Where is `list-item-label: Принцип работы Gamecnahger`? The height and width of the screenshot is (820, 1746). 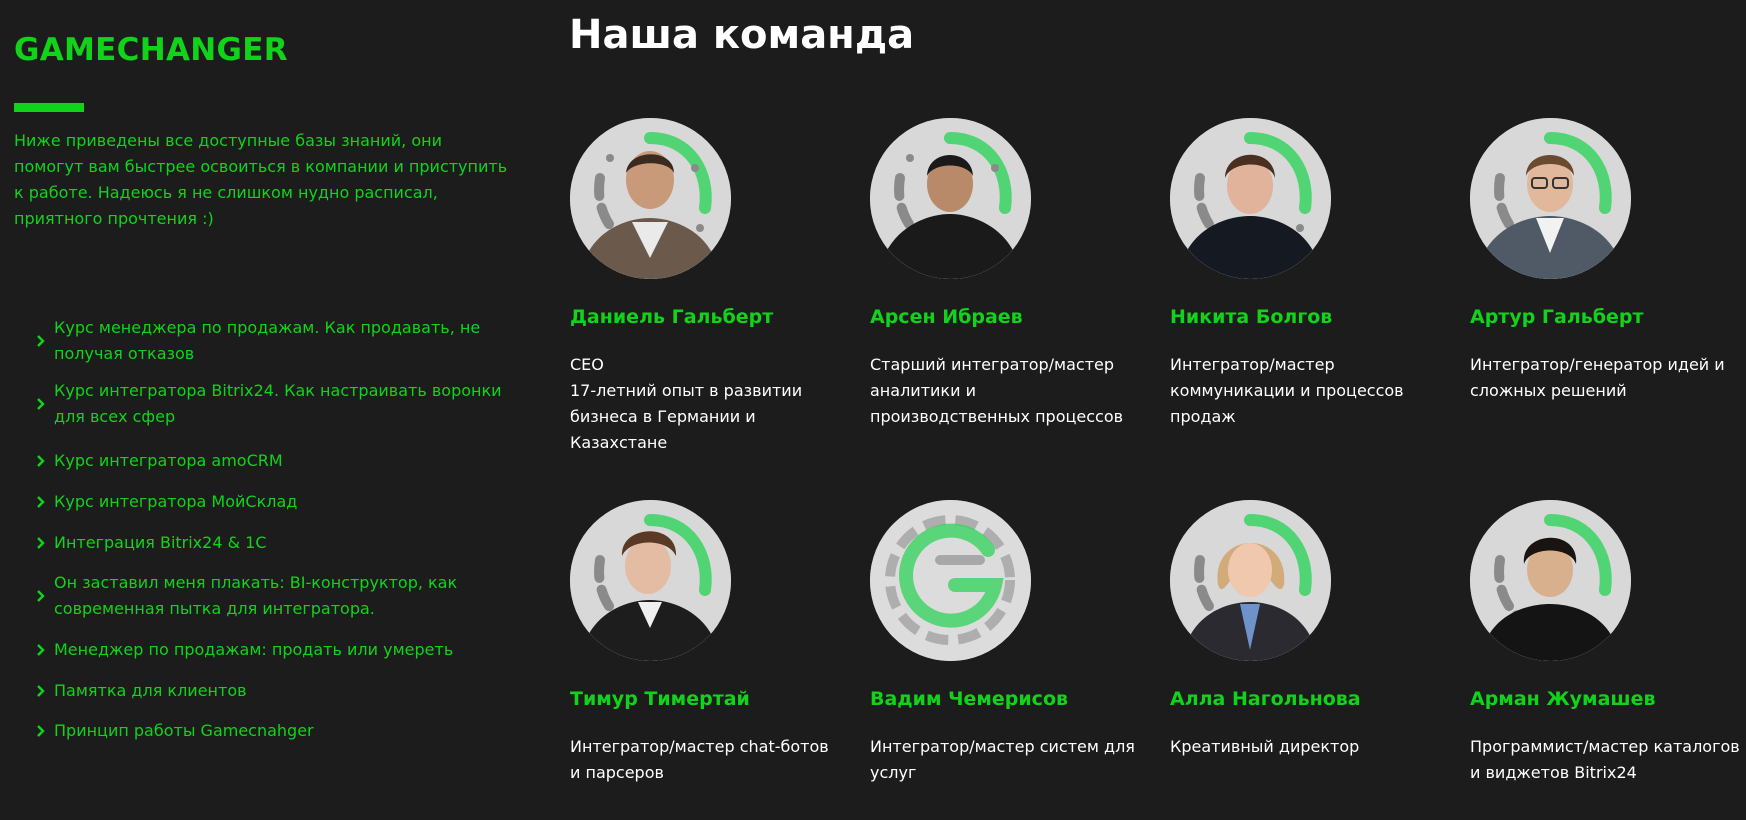 list-item-label: Принцип работы Gamecnahger is located at coordinates (184, 730).